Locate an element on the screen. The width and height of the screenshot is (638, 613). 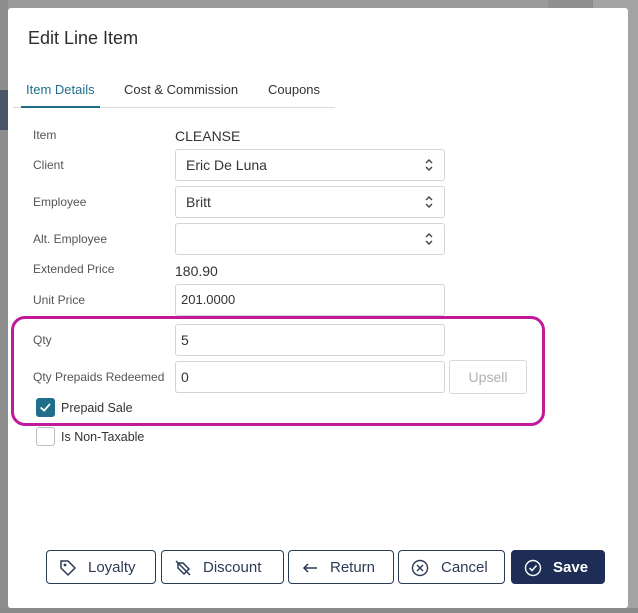
alt-employee-select is located at coordinates (310, 239).